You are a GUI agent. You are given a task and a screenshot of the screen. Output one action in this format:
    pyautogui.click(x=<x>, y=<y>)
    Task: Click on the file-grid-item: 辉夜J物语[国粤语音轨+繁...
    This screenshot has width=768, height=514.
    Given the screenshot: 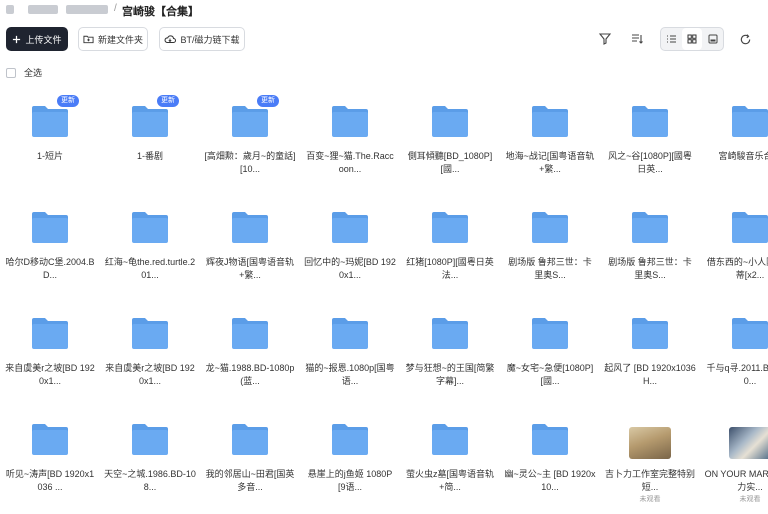 What is the action you would take?
    pyautogui.click(x=250, y=249)
    